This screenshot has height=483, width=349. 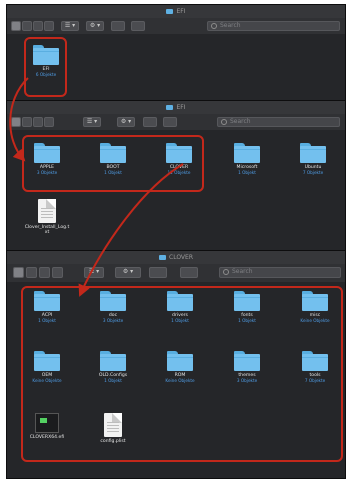 I want to click on arrow-efi-to-folders, so click(x=19, y=119).